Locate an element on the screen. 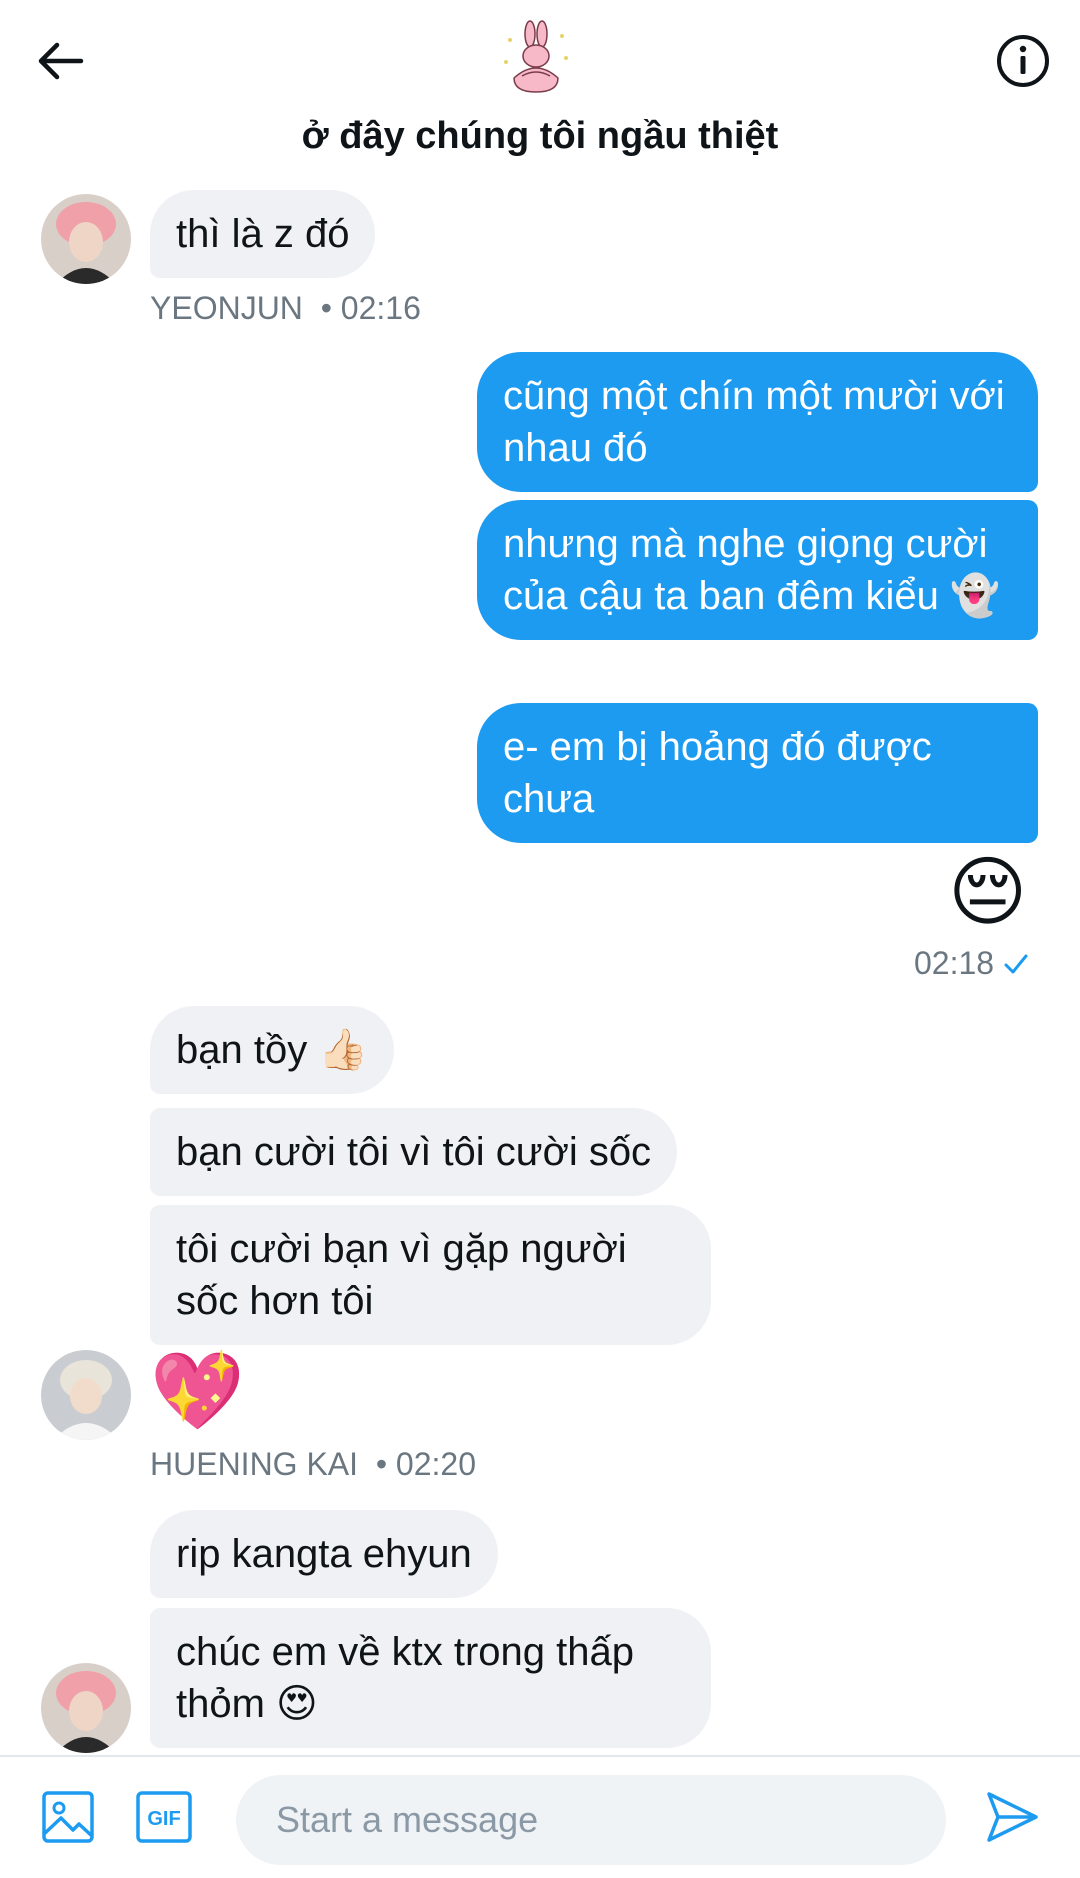 This screenshot has height=1878, width=1080. add-image-button is located at coordinates (68, 1817).